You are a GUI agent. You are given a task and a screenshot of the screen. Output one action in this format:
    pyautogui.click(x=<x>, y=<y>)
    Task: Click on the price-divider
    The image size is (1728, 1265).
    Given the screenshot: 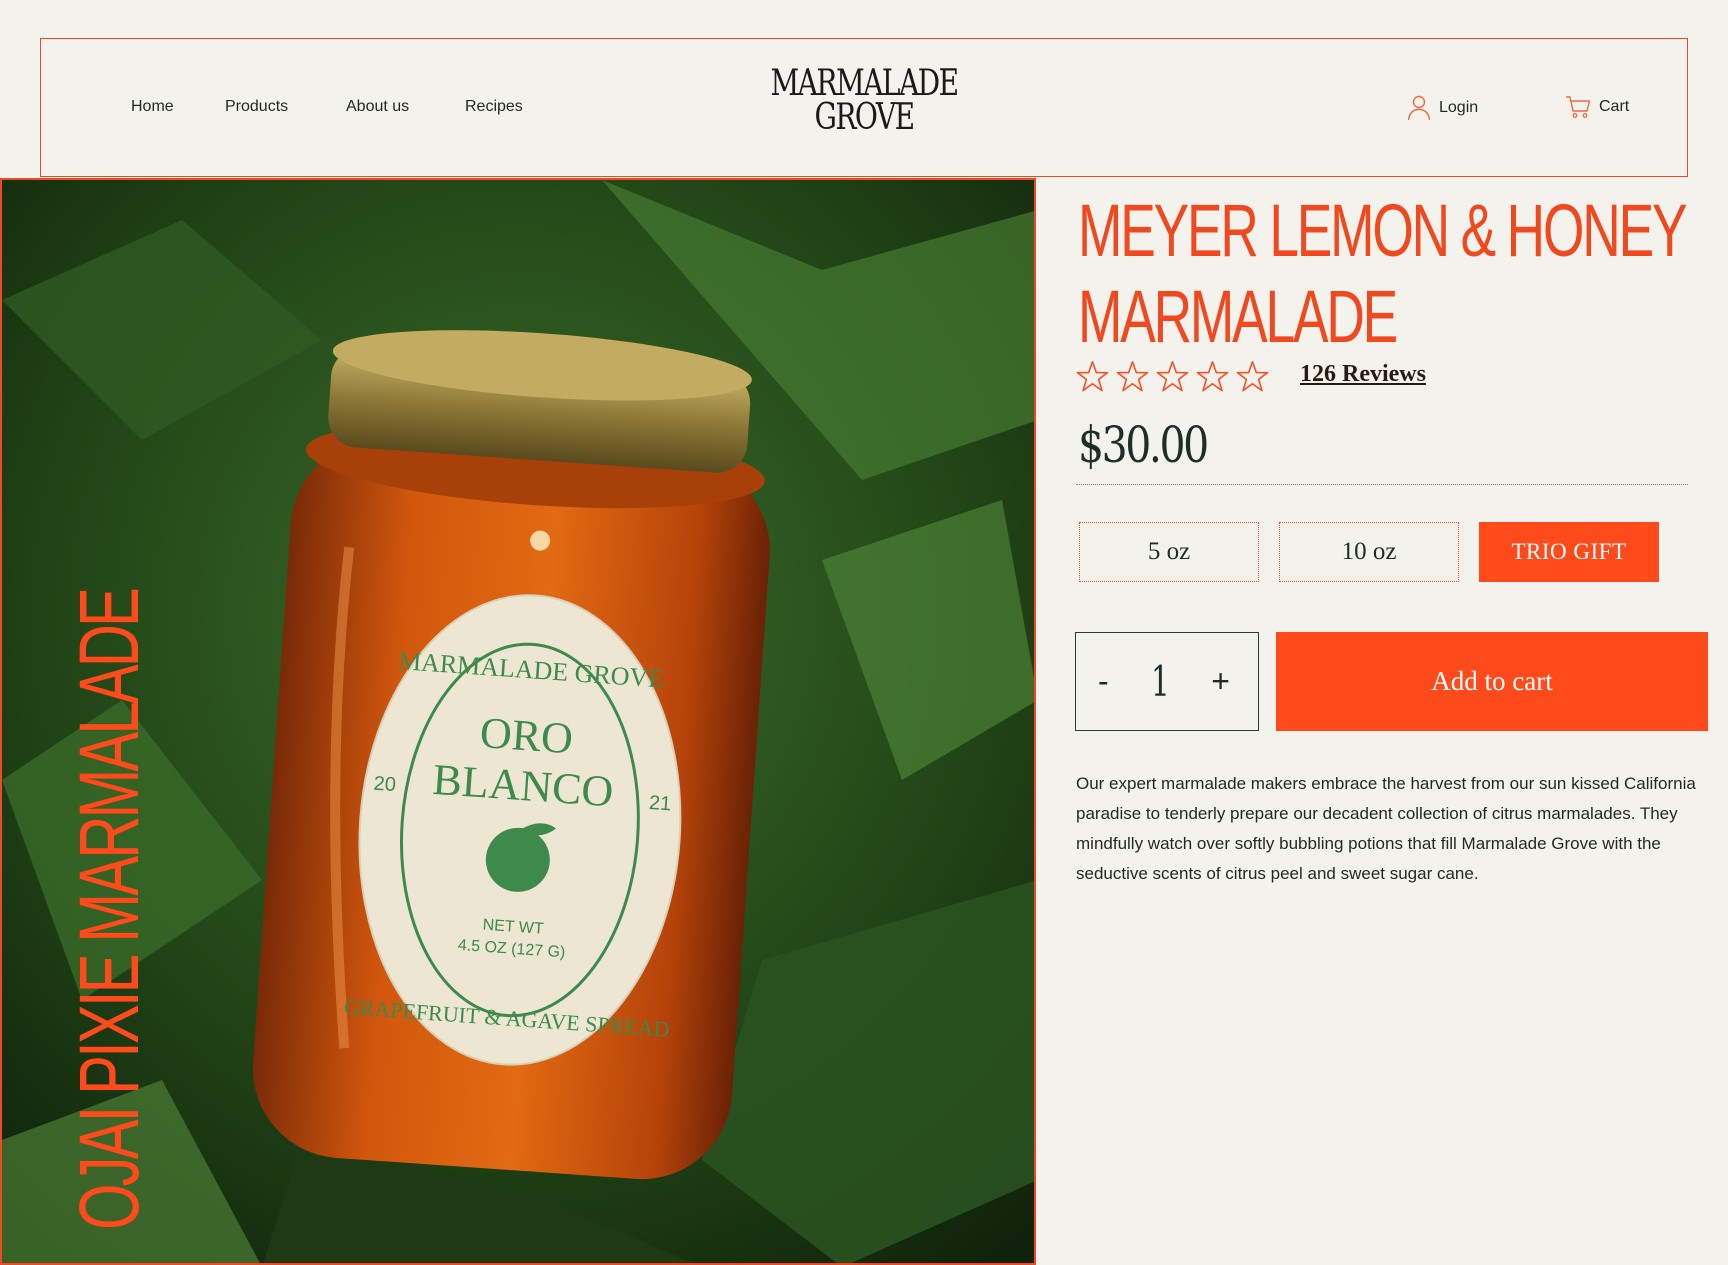 What is the action you would take?
    pyautogui.click(x=1382, y=484)
    